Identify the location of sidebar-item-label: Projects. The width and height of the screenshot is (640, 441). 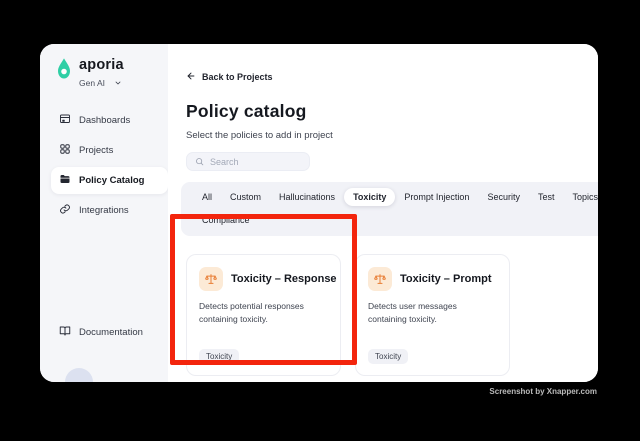
(96, 150).